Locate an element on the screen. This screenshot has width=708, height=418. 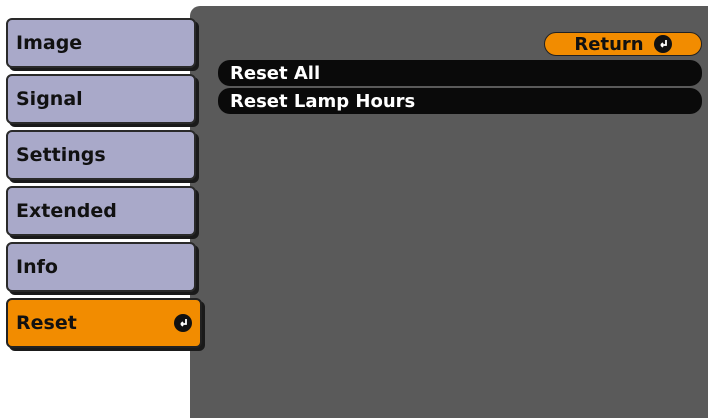
tab-settings: Settings is located at coordinates (101, 155).